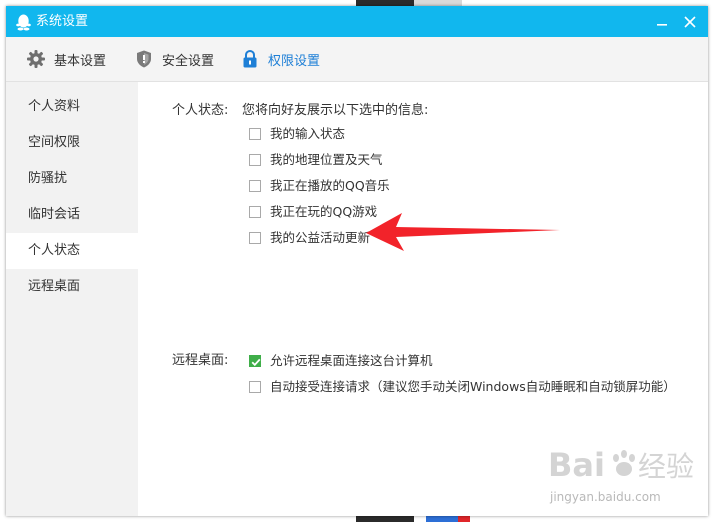 This screenshot has width=714, height=522. I want to click on settings-tab-bar: 基本设置 安全设置 权限设置, so click(357, 59).